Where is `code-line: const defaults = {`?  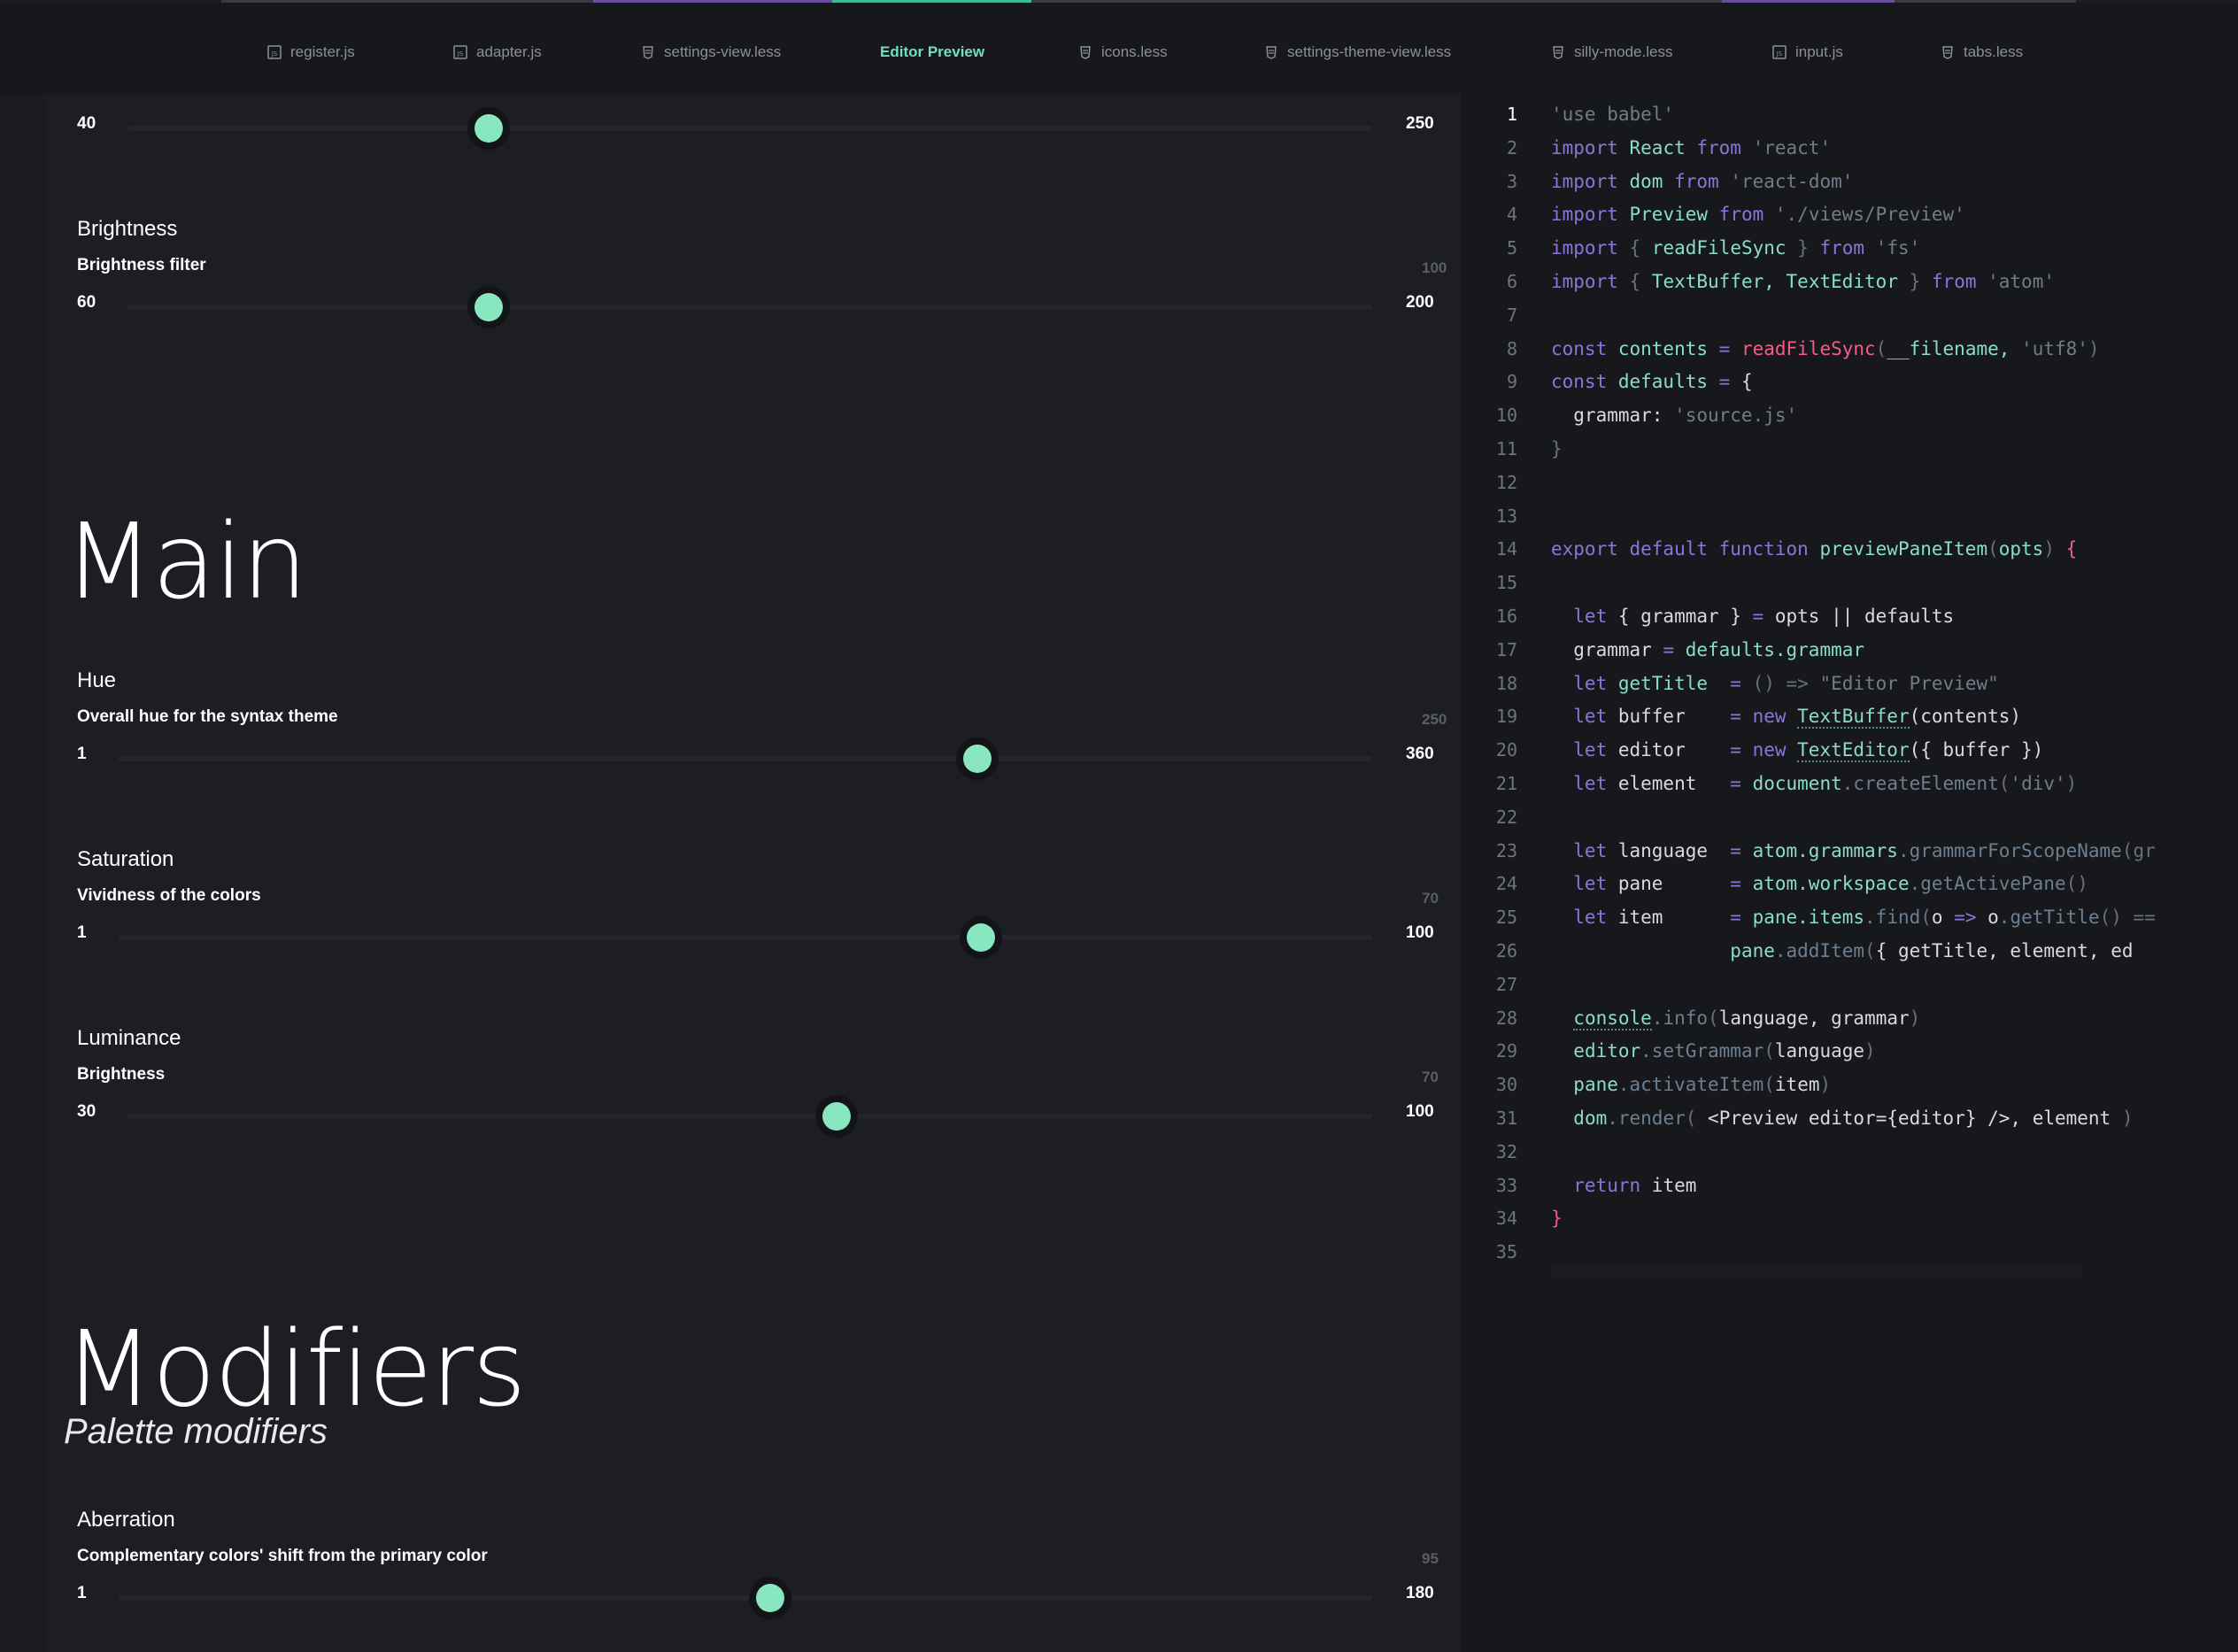
code-line: const defaults = { is located at coordinates (1652, 381).